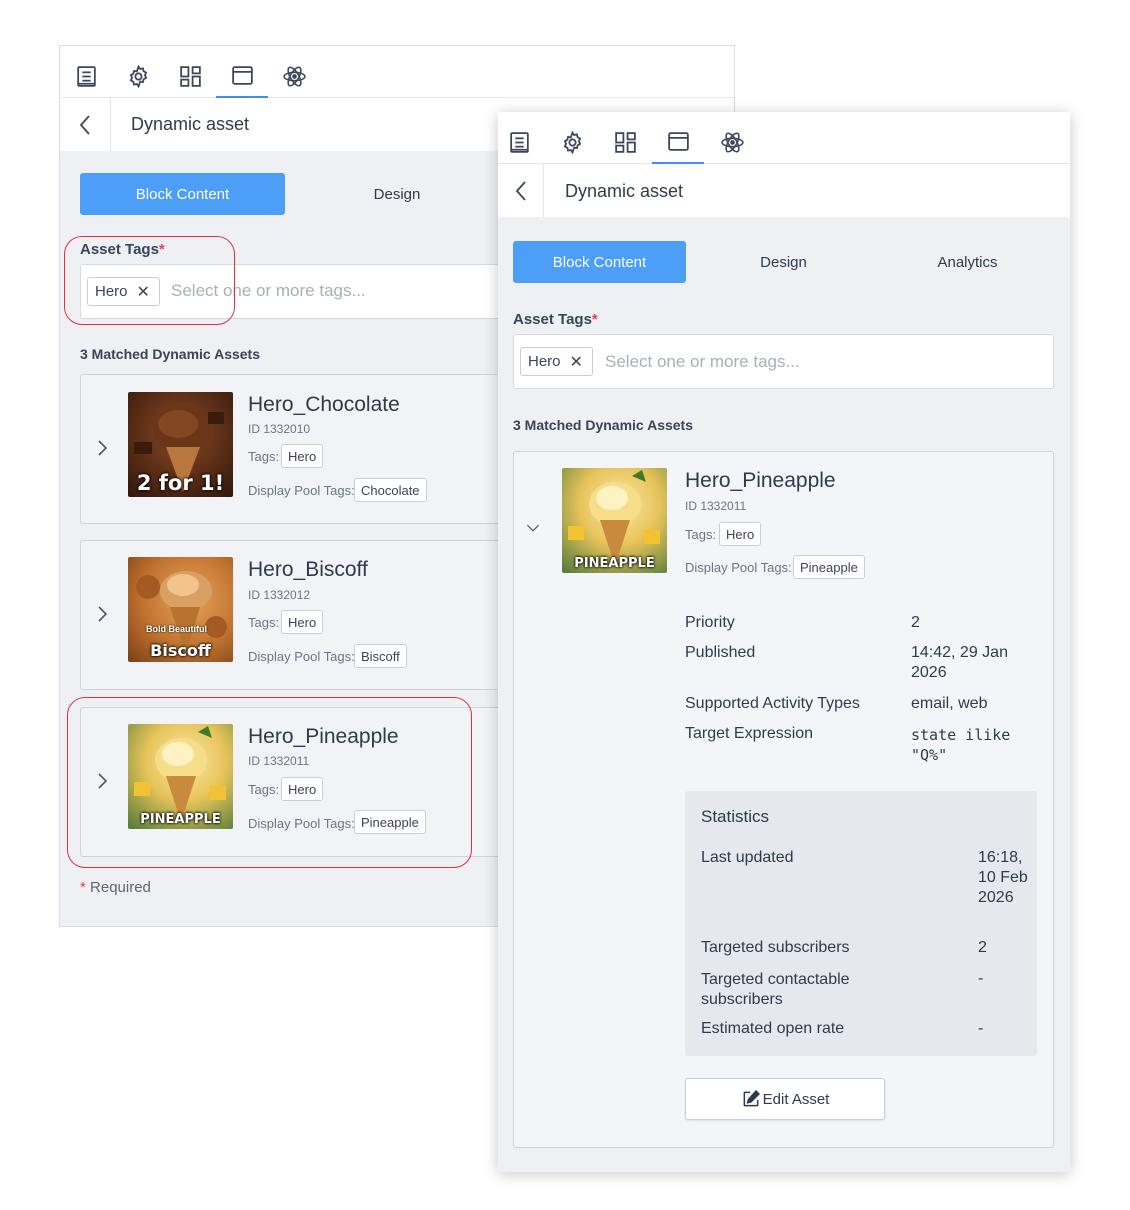 The height and width of the screenshot is (1210, 1130). Describe the element at coordinates (751, 1098) in the screenshot. I see `edit-icon` at that location.